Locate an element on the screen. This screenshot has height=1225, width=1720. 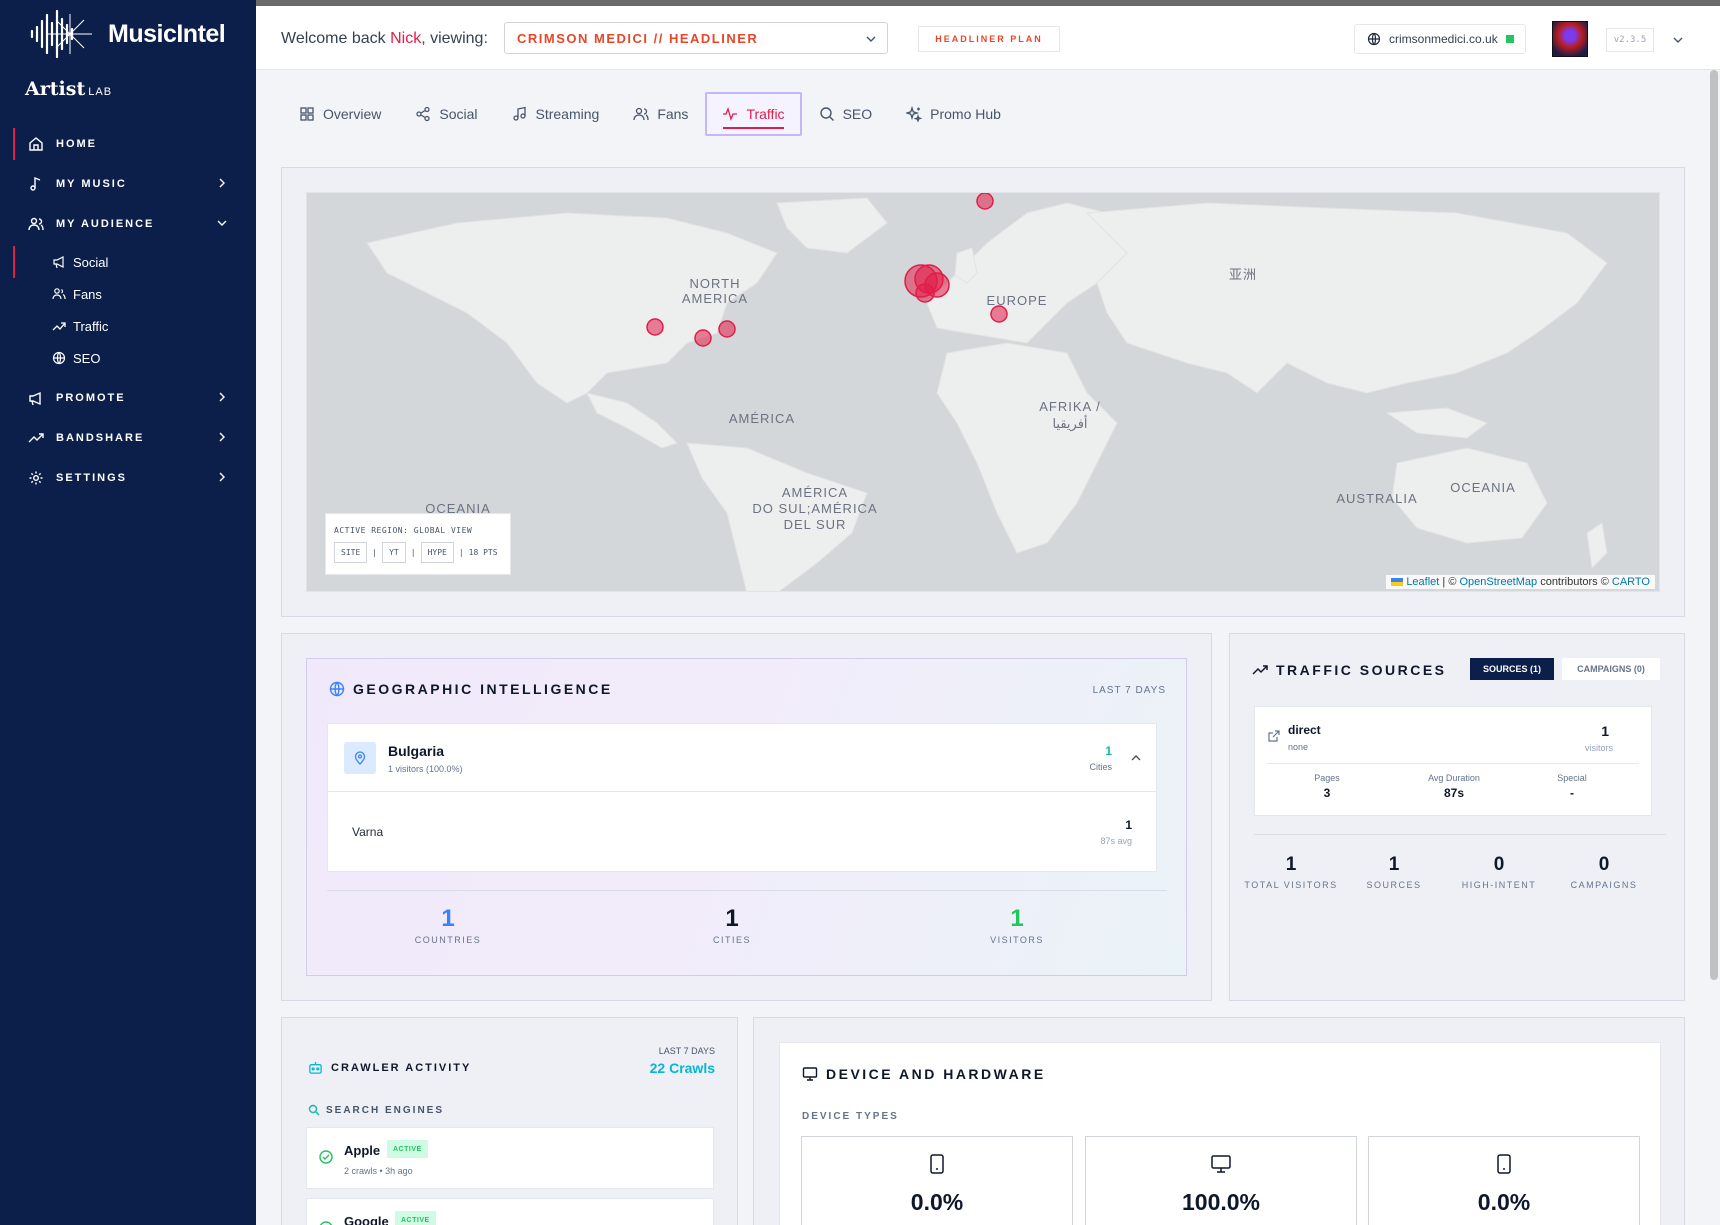
osm-link: OpenStreetMap is located at coordinates (1498, 582).